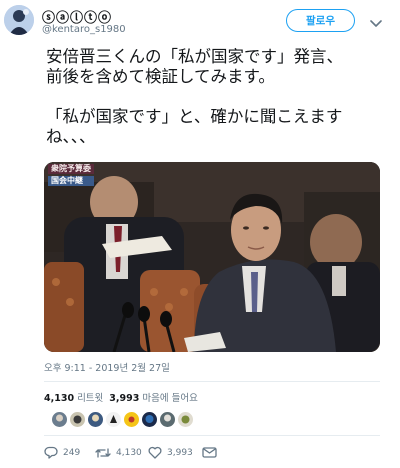 Image resolution: width=400 pixels, height=468 pixels. I want to click on retweets-label: 리트윗, so click(90, 398).